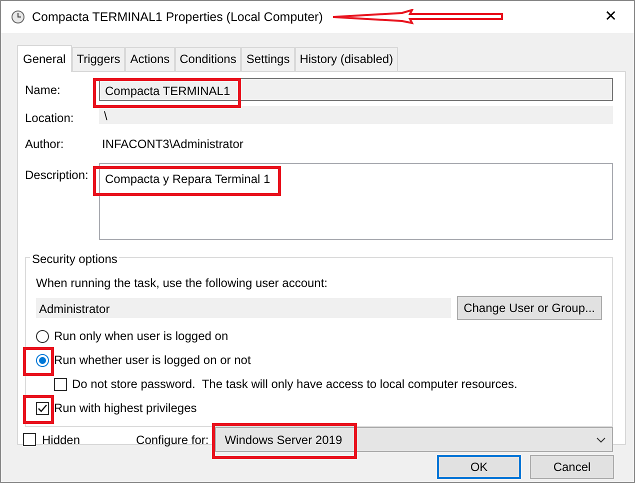  What do you see at coordinates (177, 17) in the screenshot?
I see `window-title: Compacta TERMINAL1 Properties (Local Computer)` at bounding box center [177, 17].